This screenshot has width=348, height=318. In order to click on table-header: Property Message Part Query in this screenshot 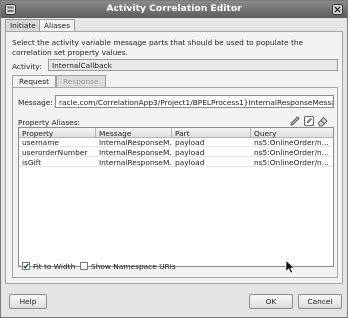, I will do `click(176, 133)`.